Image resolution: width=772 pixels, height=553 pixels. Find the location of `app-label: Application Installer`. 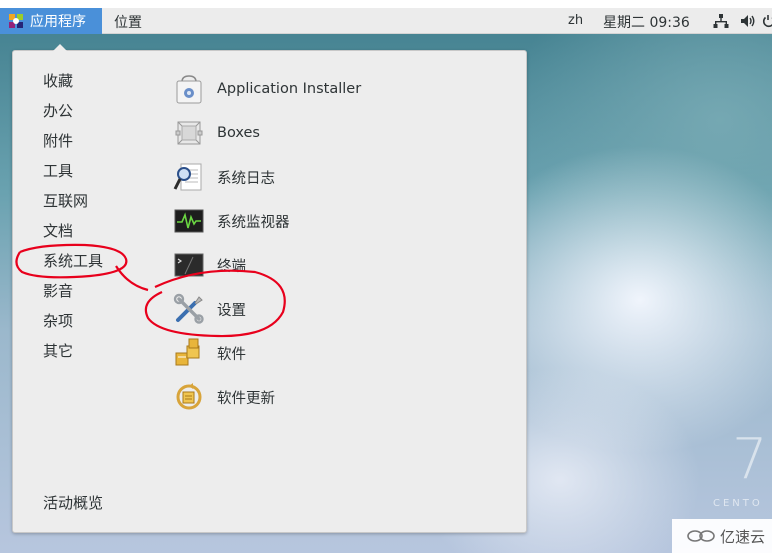

app-label: Application Installer is located at coordinates (289, 89).